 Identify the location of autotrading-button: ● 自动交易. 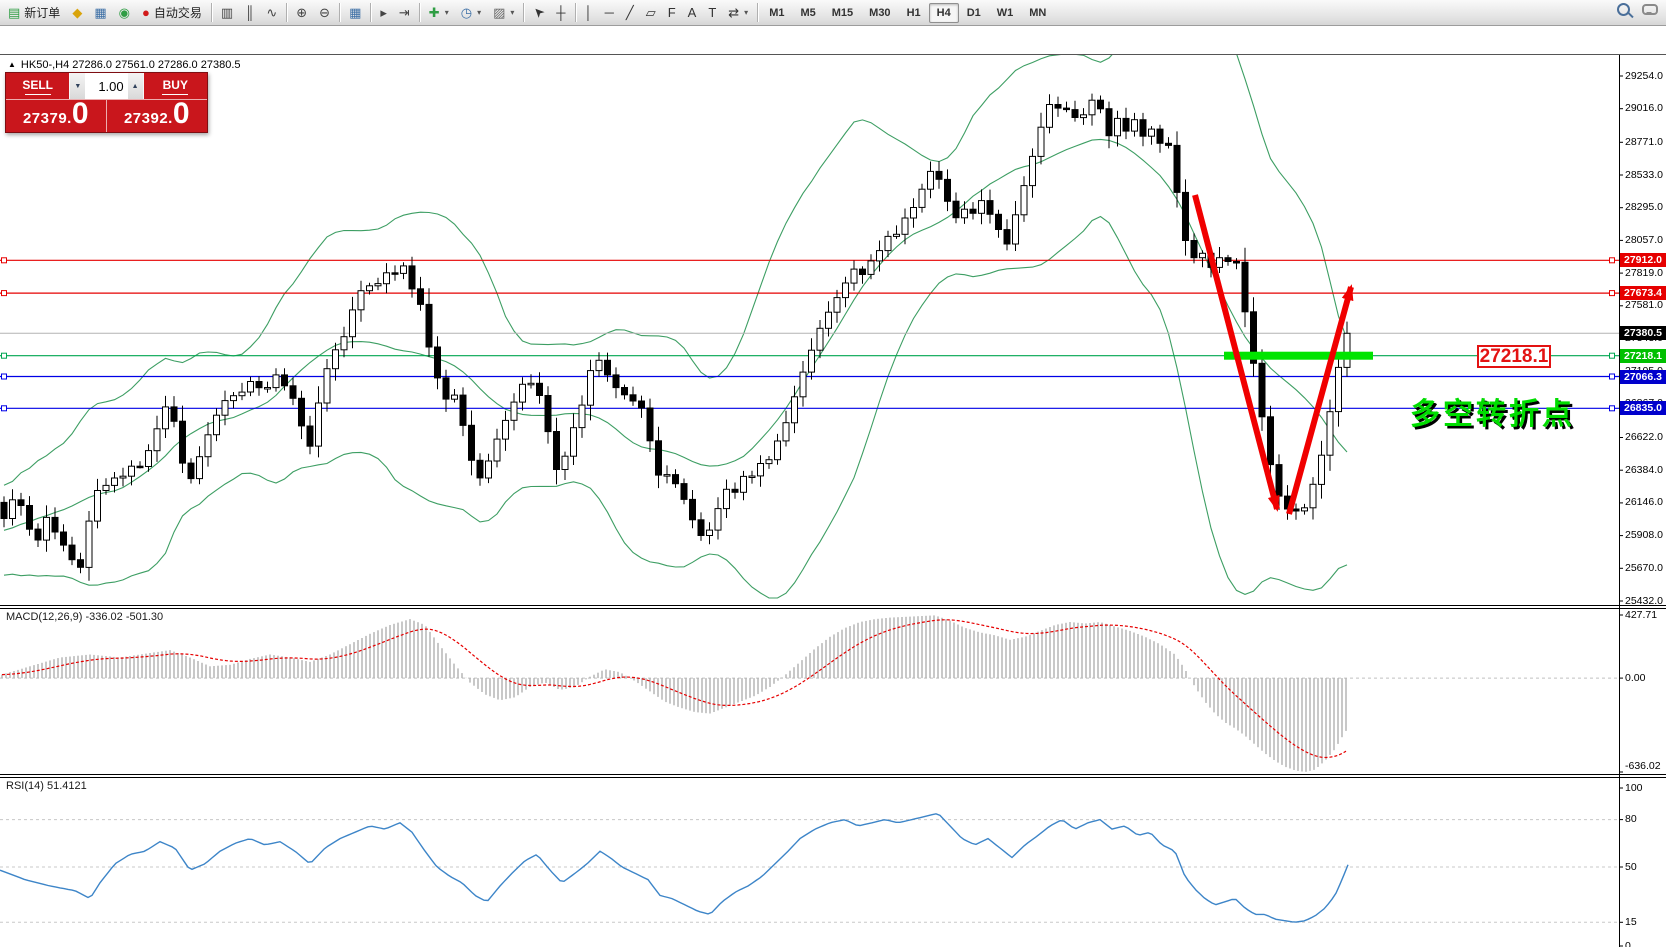
(172, 12).